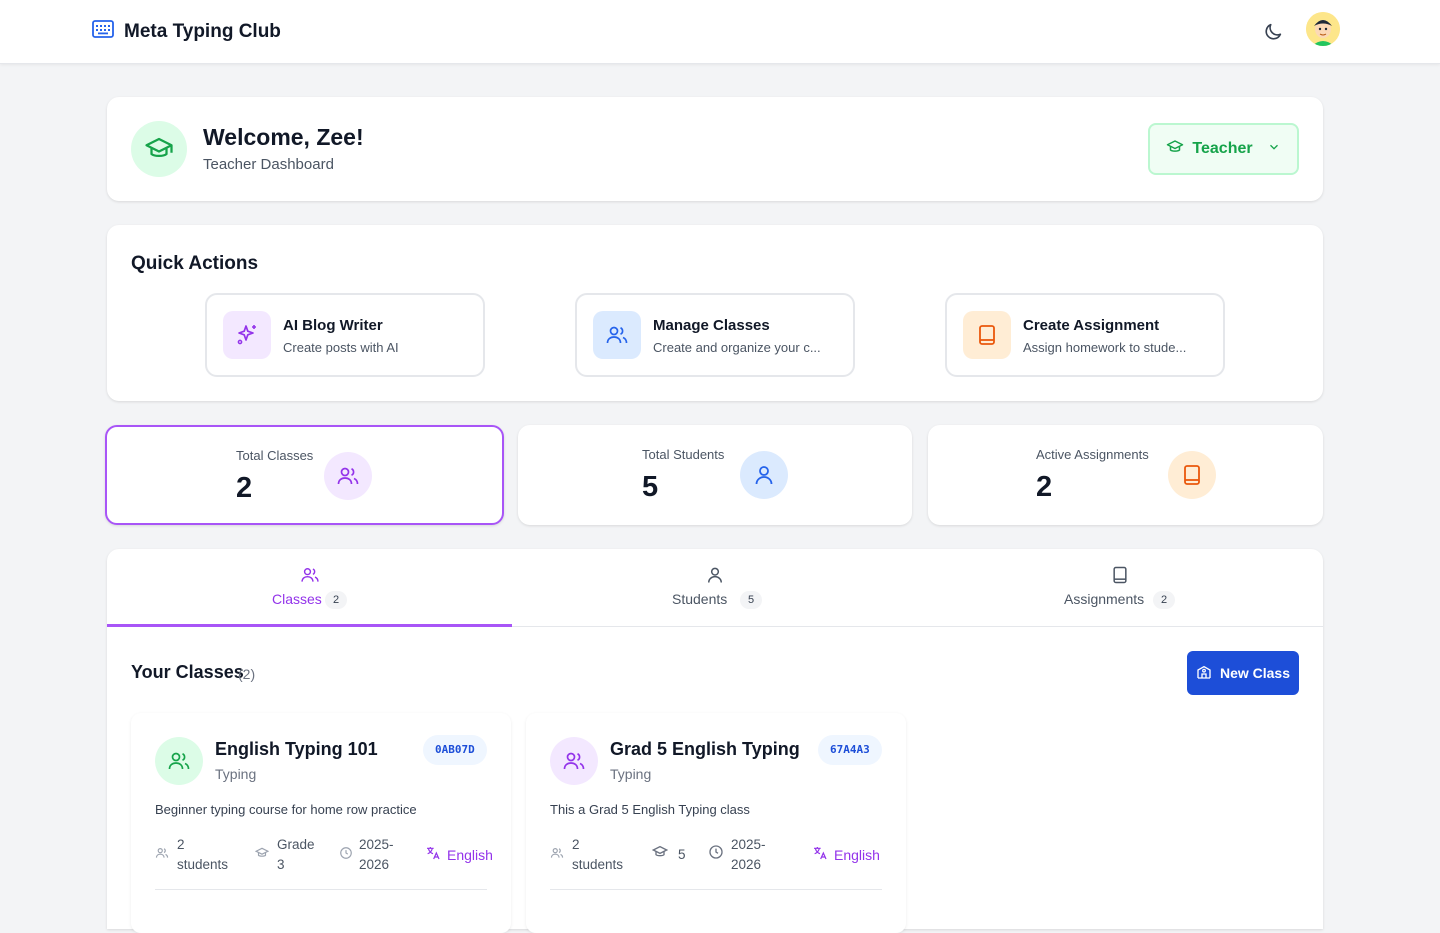 Image resolution: width=1440 pixels, height=933 pixels. Describe the element at coordinates (1204, 673) in the screenshot. I see `school-icon` at that location.